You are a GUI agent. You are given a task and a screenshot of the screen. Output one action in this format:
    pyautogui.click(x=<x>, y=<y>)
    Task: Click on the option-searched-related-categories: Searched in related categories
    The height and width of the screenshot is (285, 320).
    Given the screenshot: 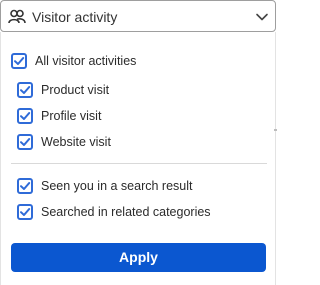 What is the action you would take?
    pyautogui.click(x=114, y=212)
    